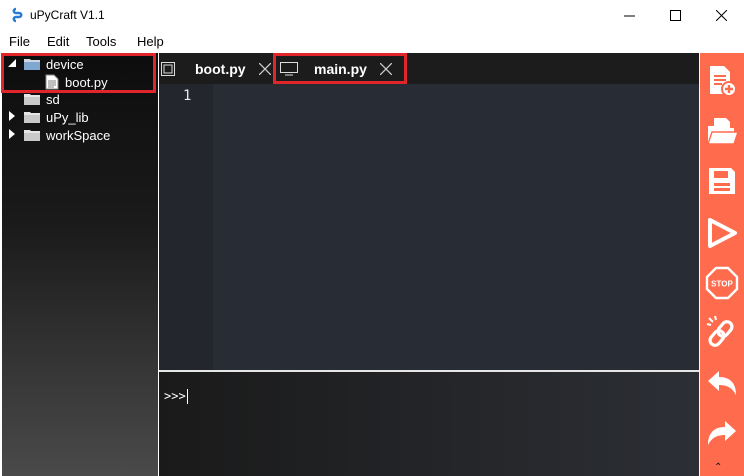 Image resolution: width=744 pixels, height=476 pixels. Describe the element at coordinates (187, 396) in the screenshot. I see `text-cursor` at that location.